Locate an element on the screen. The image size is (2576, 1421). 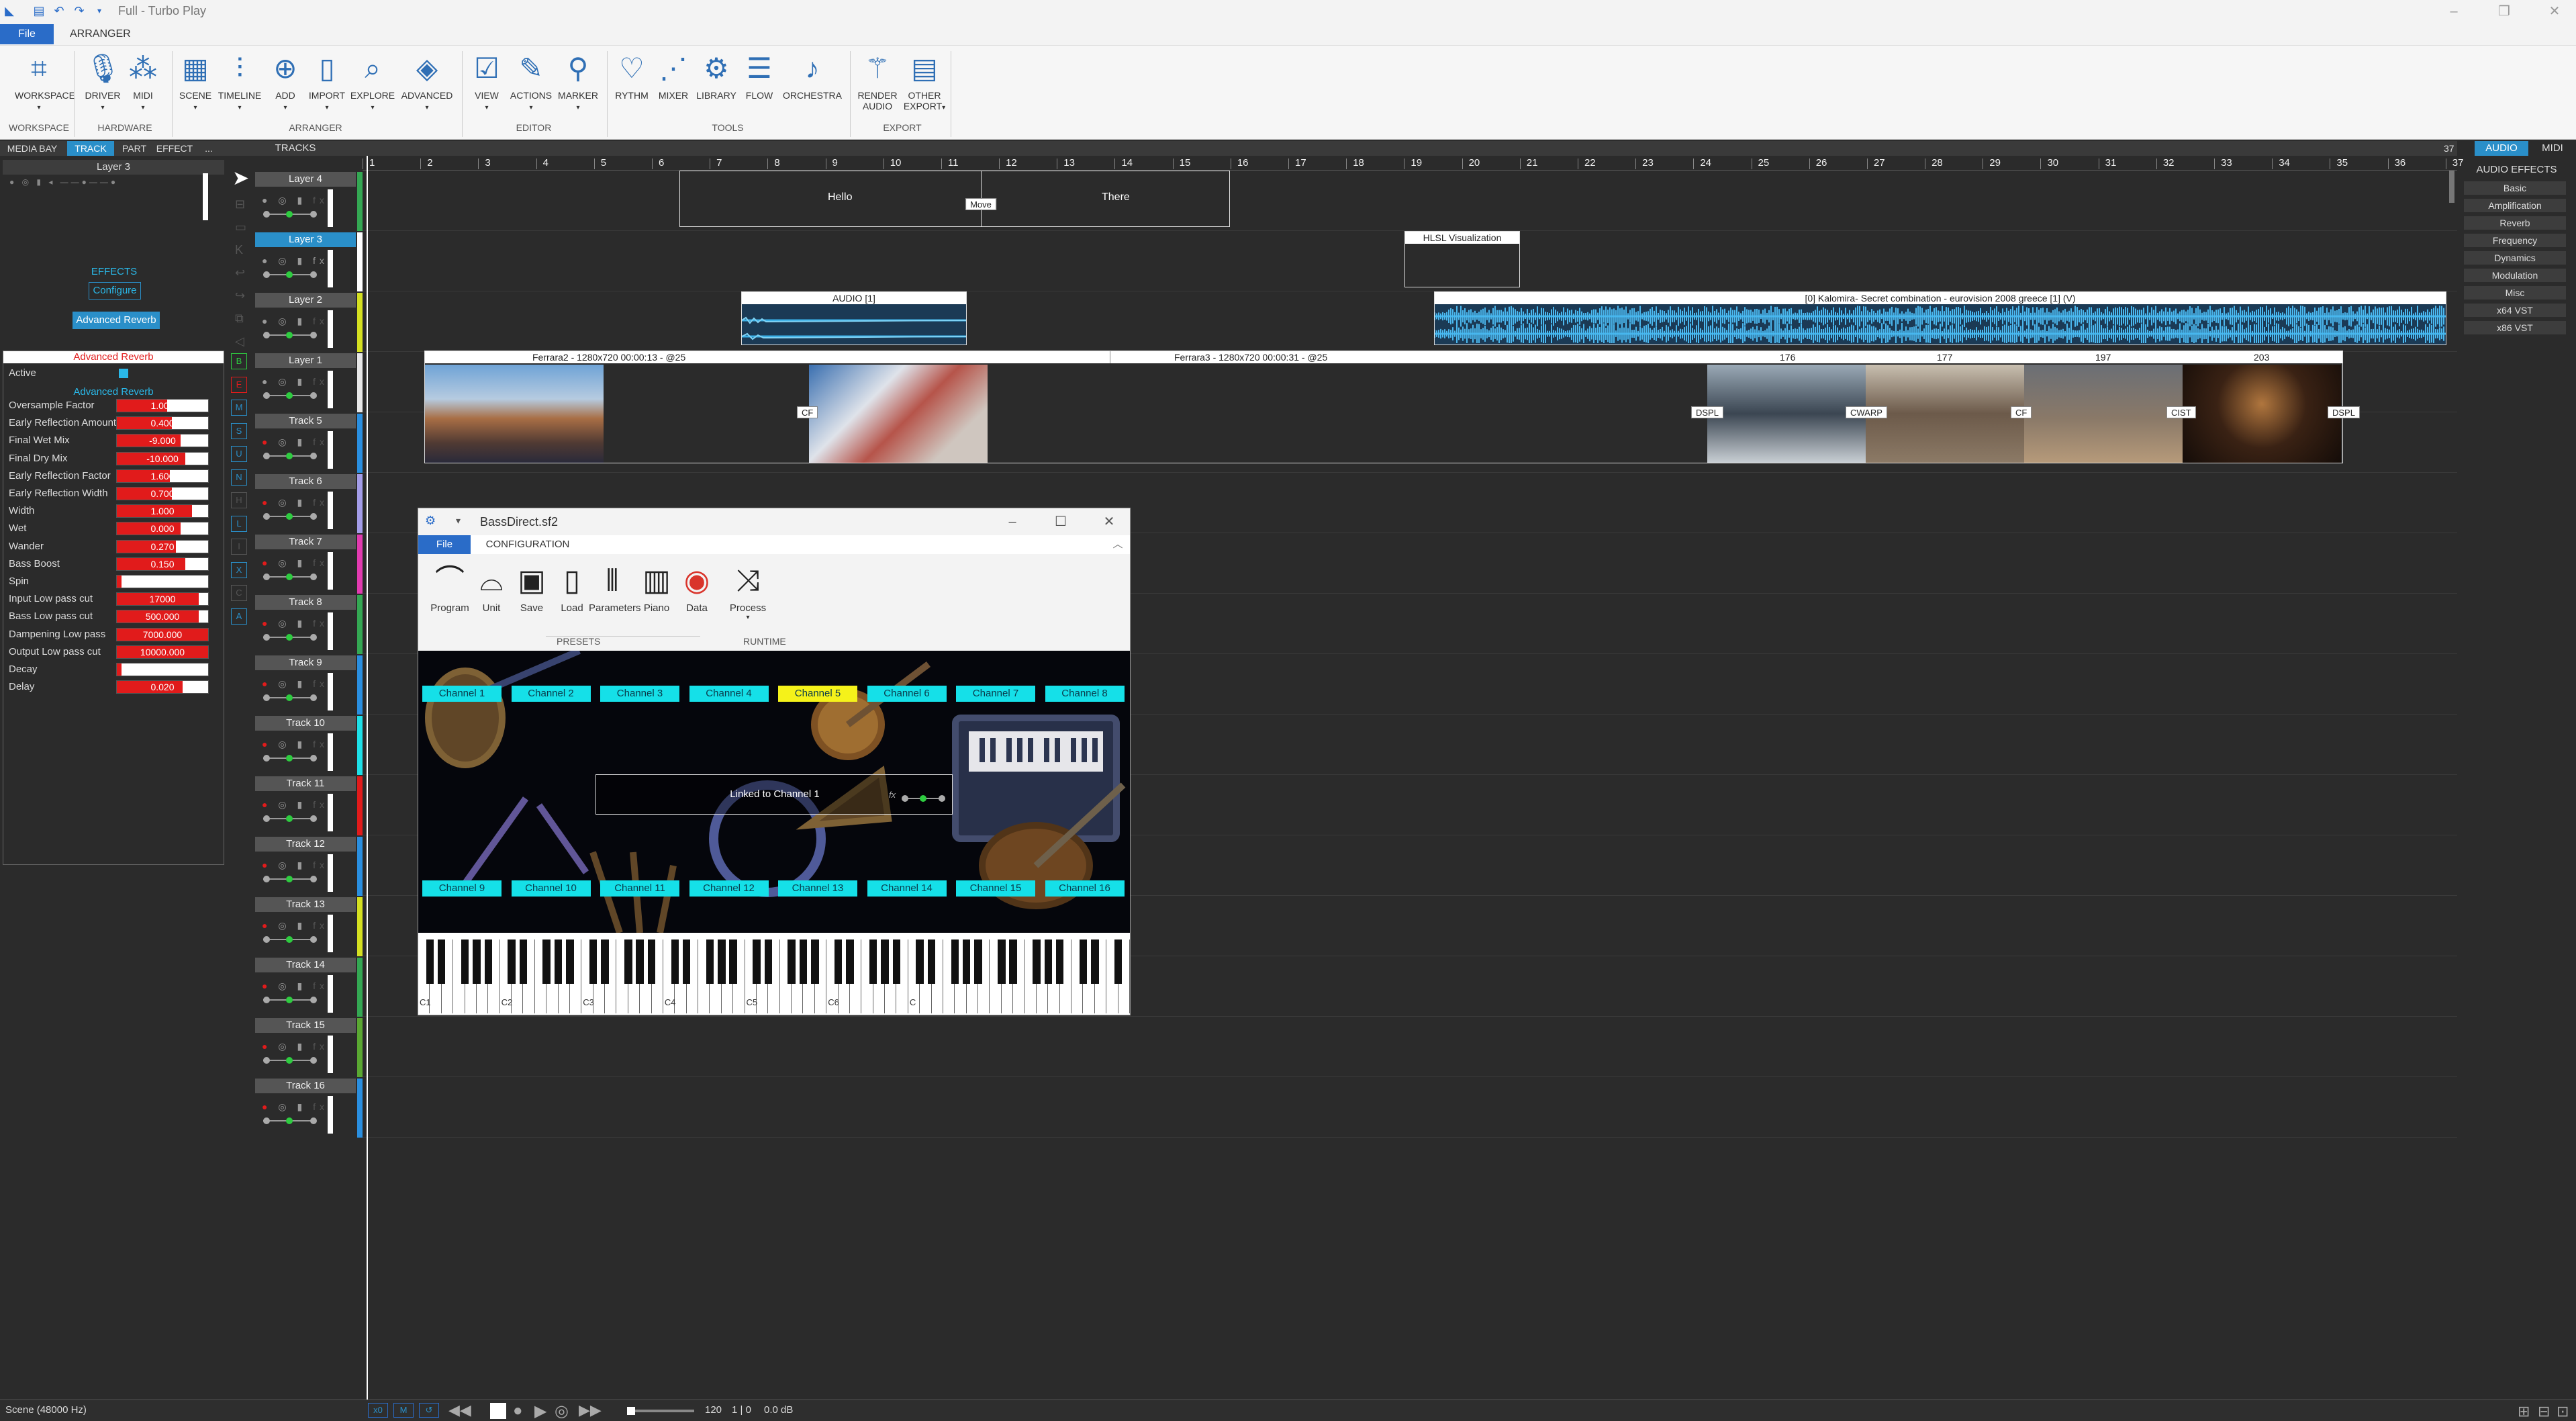
plugin-menu-icon: ▾ is located at coordinates (458, 520).